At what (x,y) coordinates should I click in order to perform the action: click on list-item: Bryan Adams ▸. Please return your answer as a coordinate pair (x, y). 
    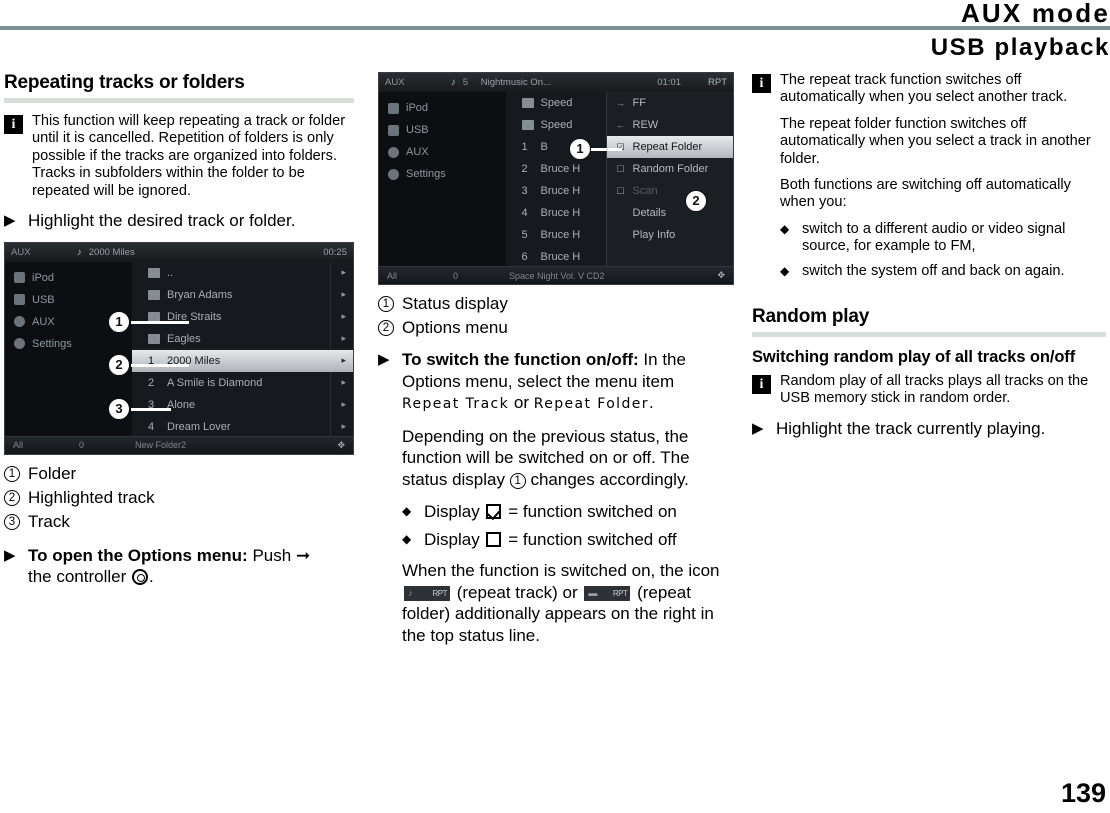
    Looking at the image, I should click on (242, 295).